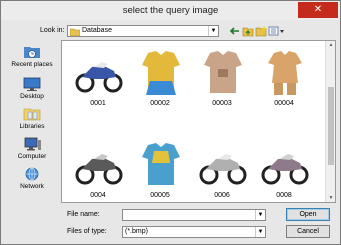 This screenshot has width=341, height=245. What do you see at coordinates (222, 103) in the screenshot?
I see `file-name: 00003` at bounding box center [222, 103].